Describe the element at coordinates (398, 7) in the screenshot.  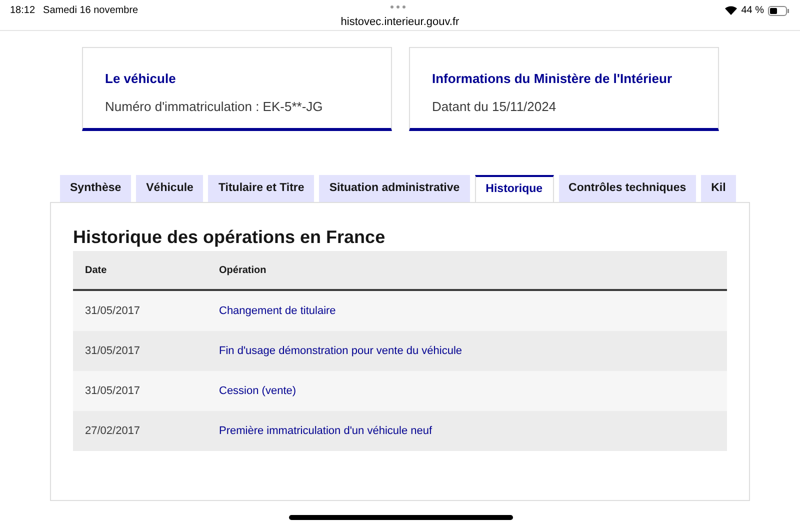
I see `more-icon` at that location.